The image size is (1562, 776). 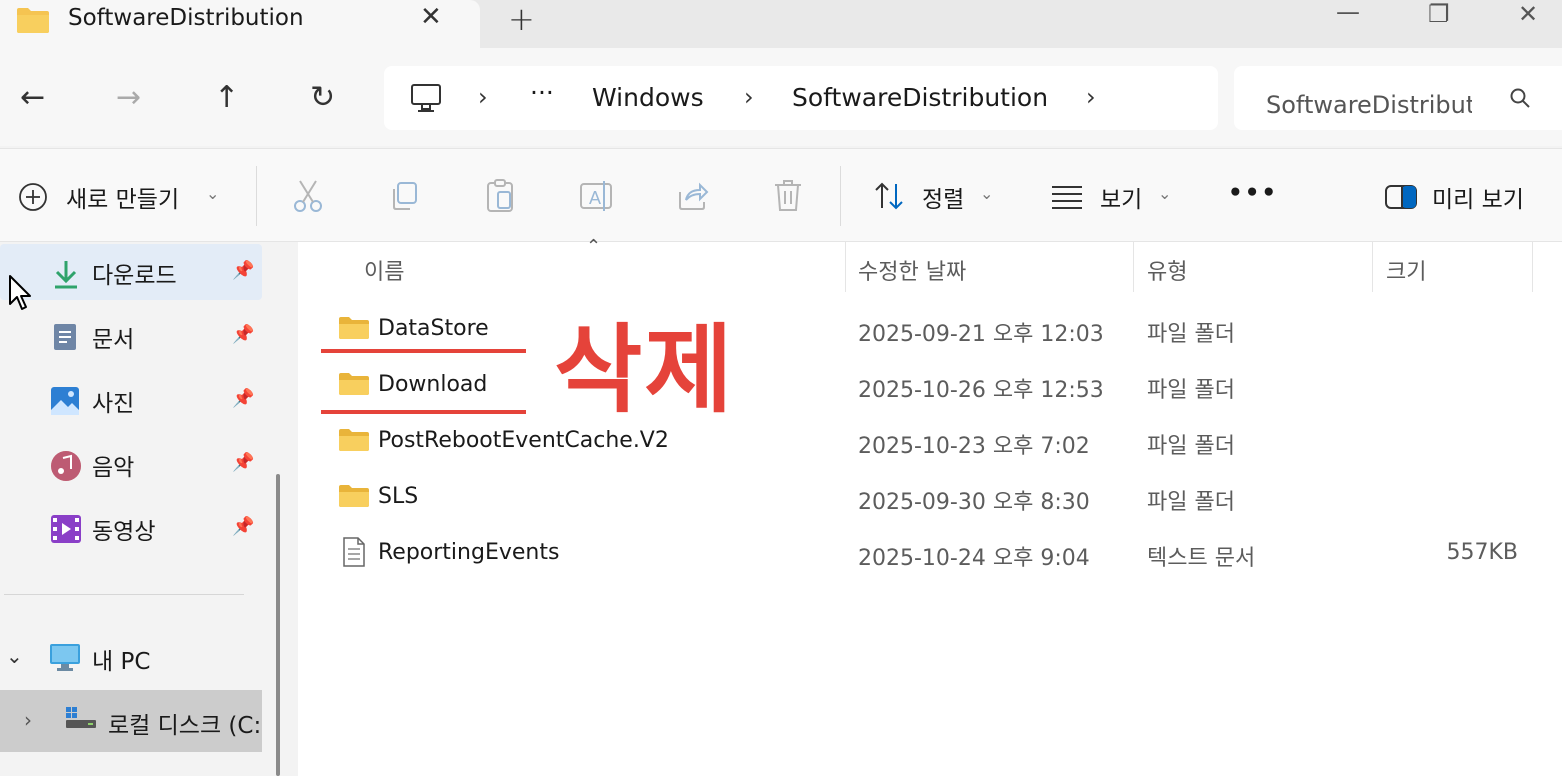 I want to click on new-tab-button: +, so click(x=521, y=19).